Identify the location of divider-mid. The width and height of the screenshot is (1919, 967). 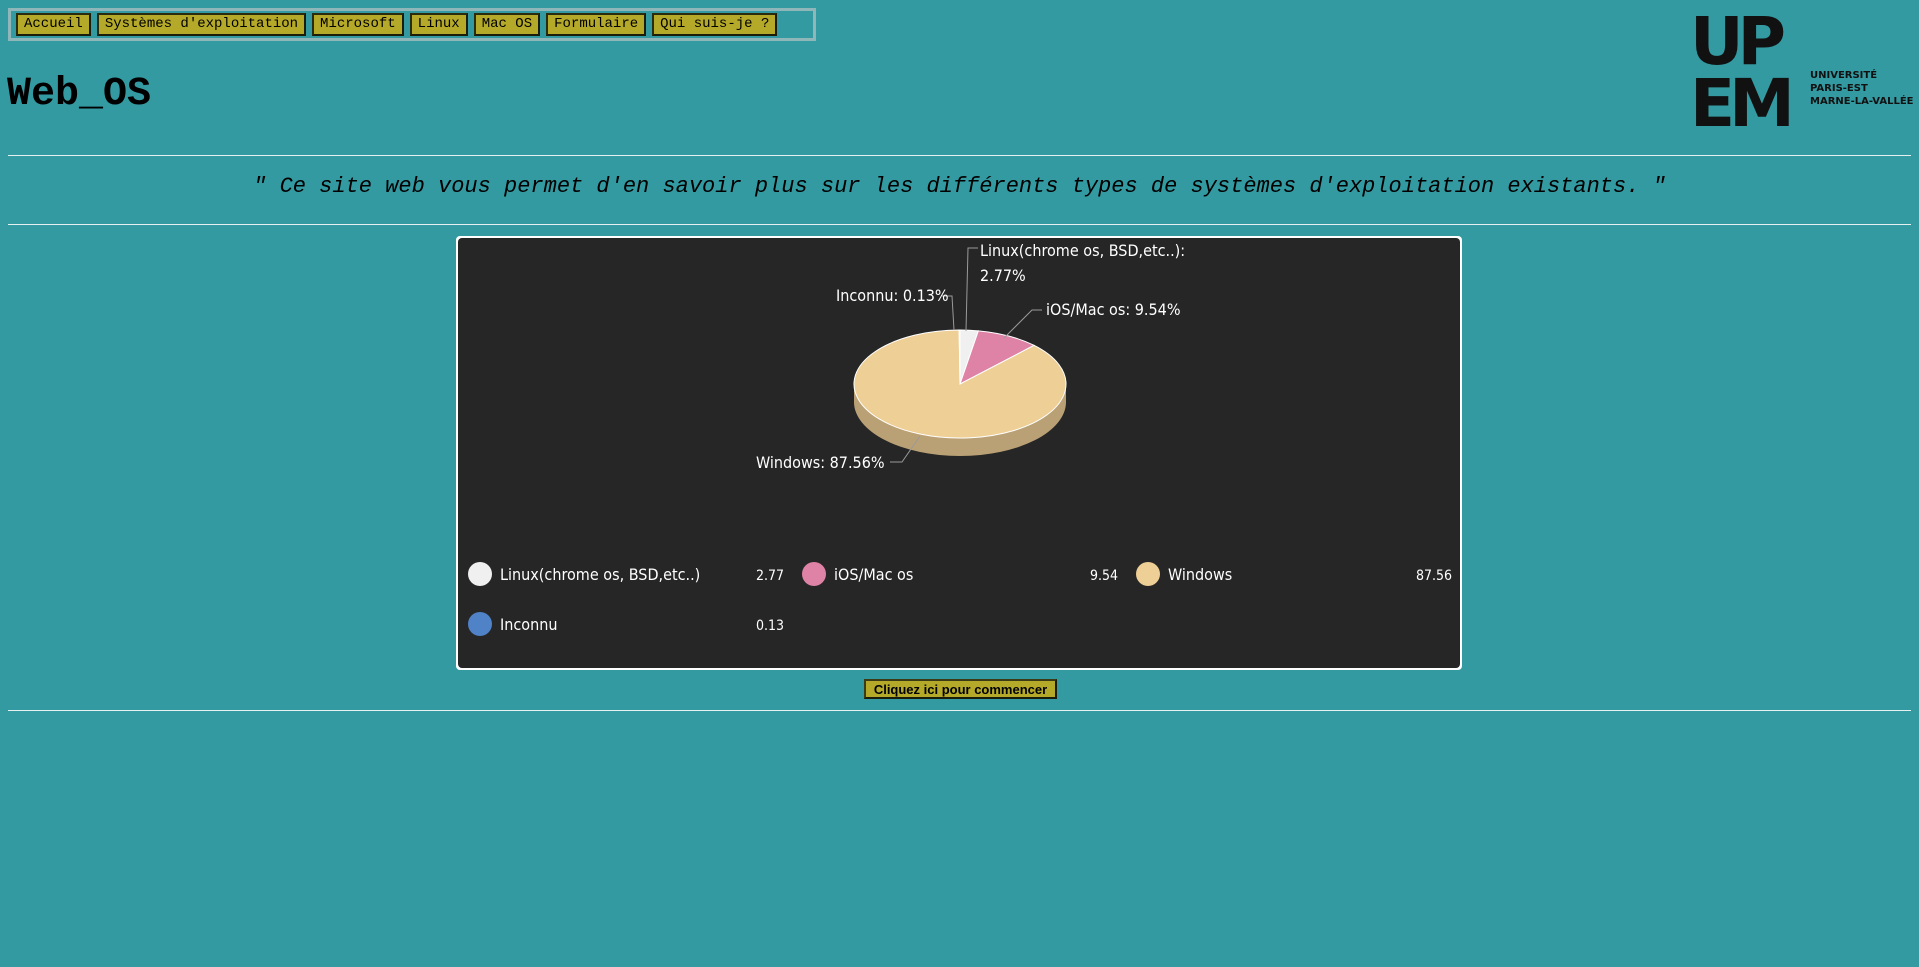
(959, 224).